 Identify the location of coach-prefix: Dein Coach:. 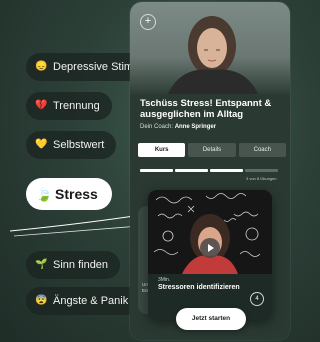
(157, 127).